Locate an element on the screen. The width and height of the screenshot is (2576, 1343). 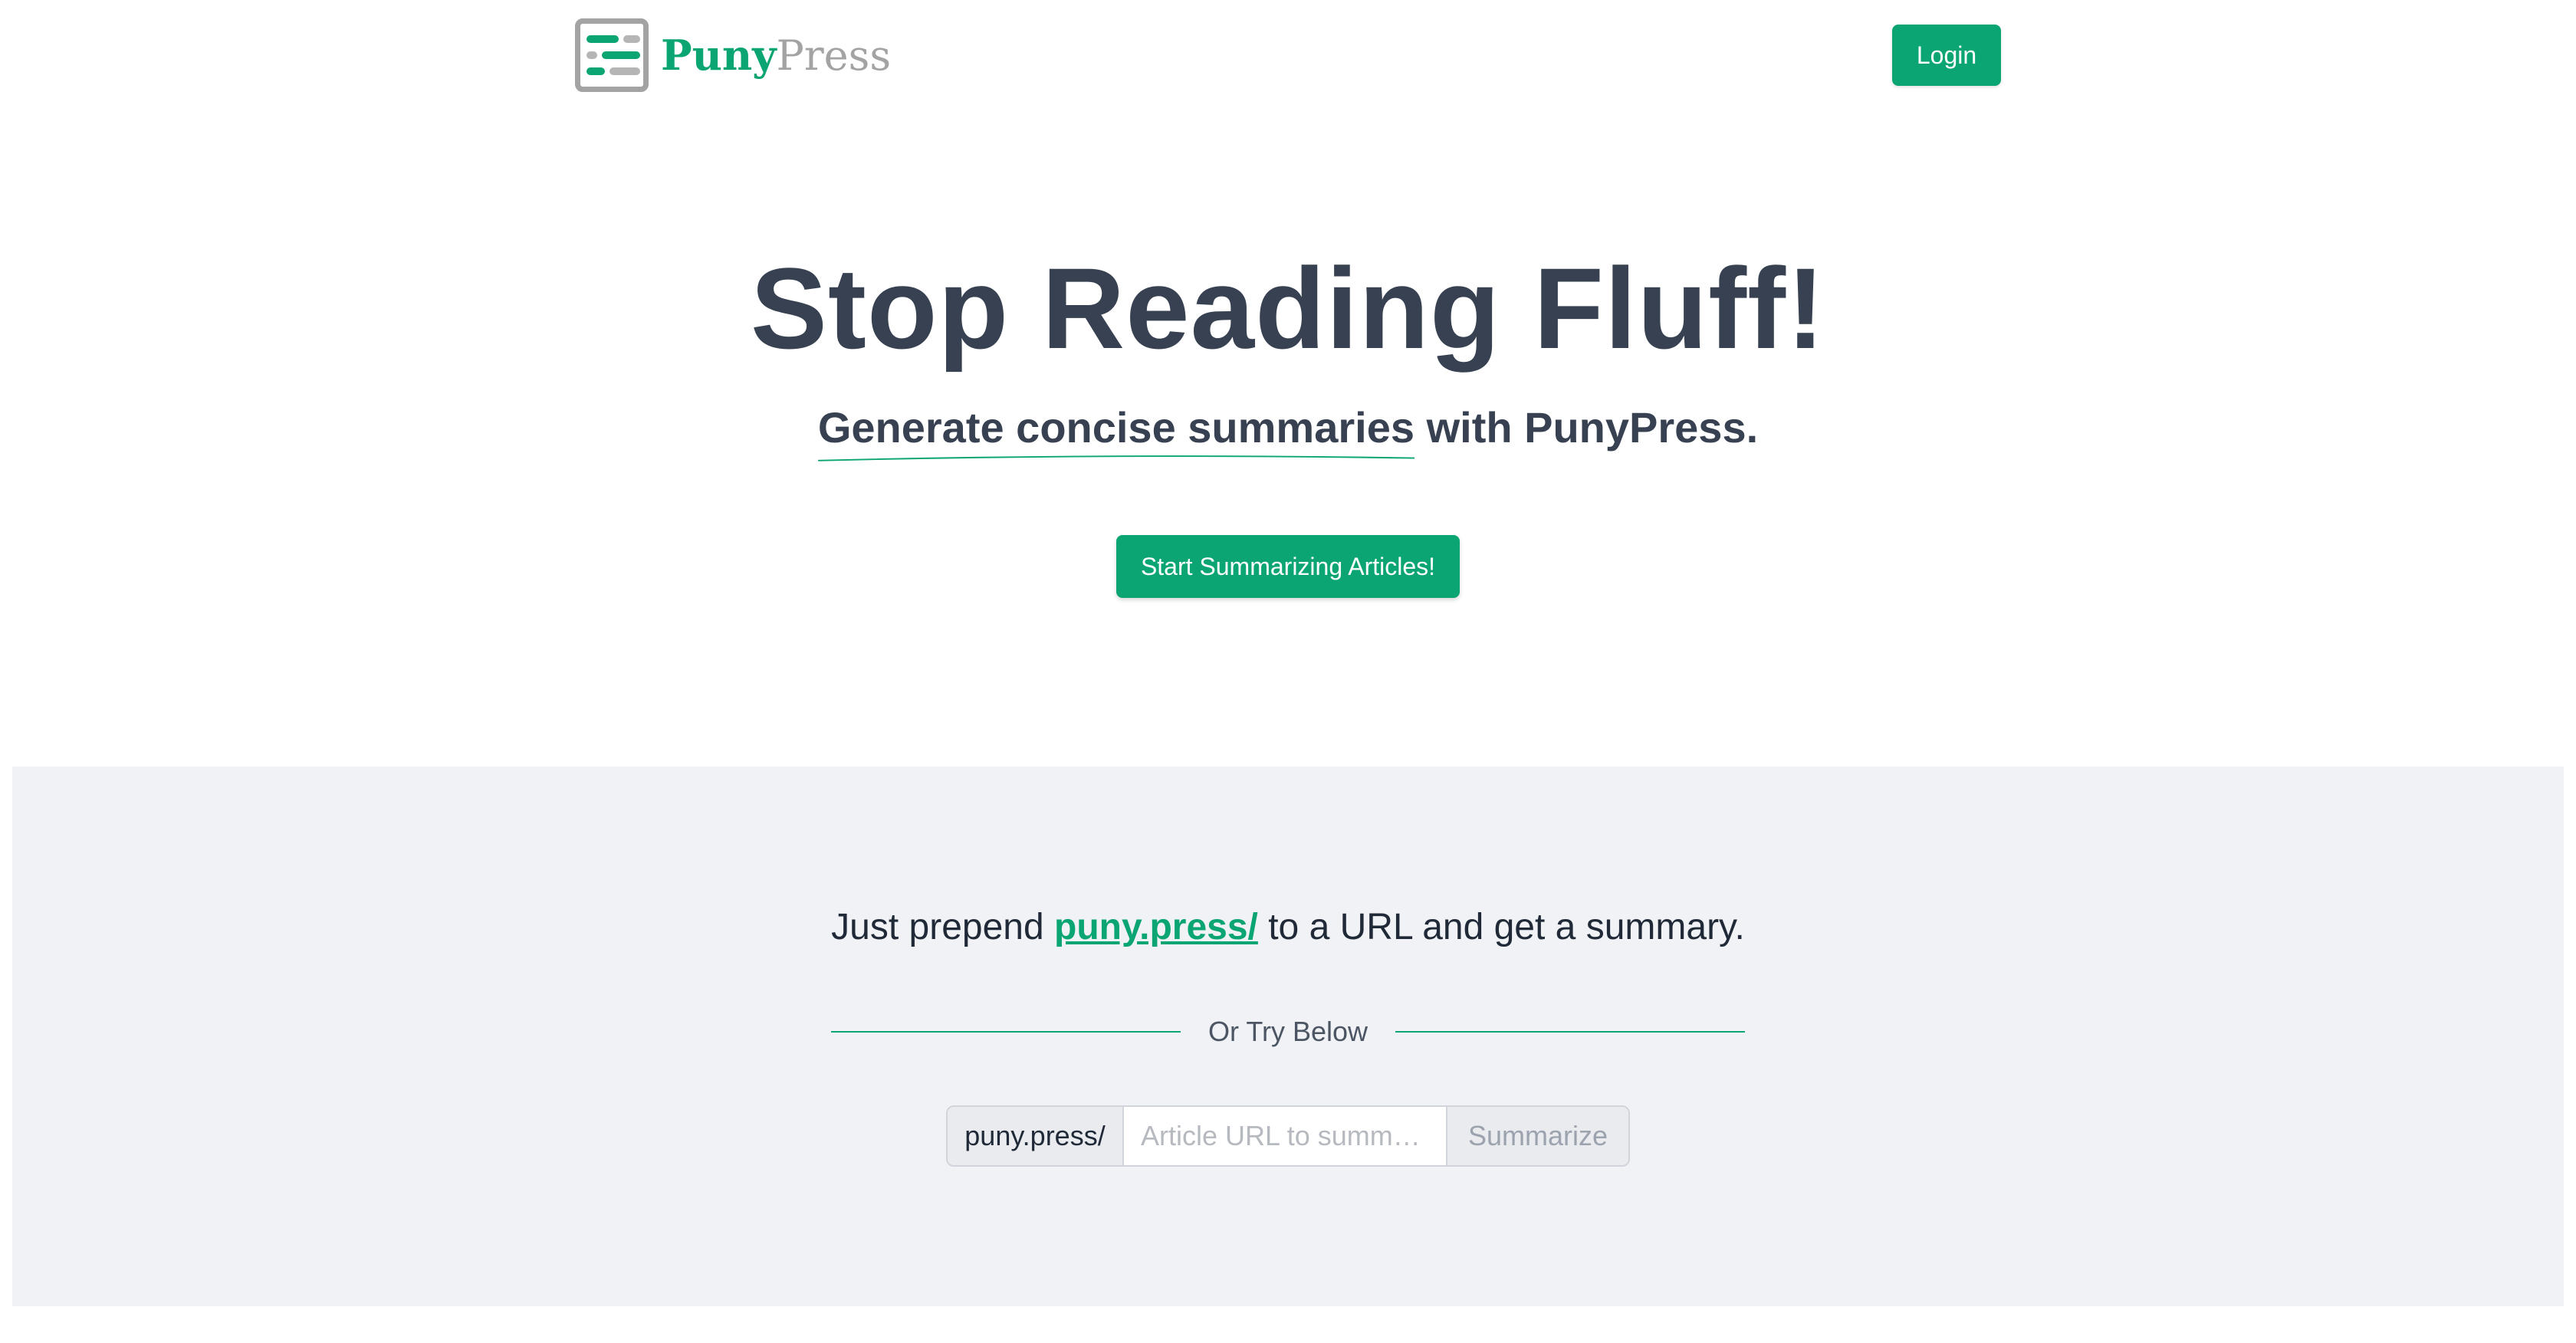
subtitle-rest: with PunyPress. is located at coordinates (1586, 427).